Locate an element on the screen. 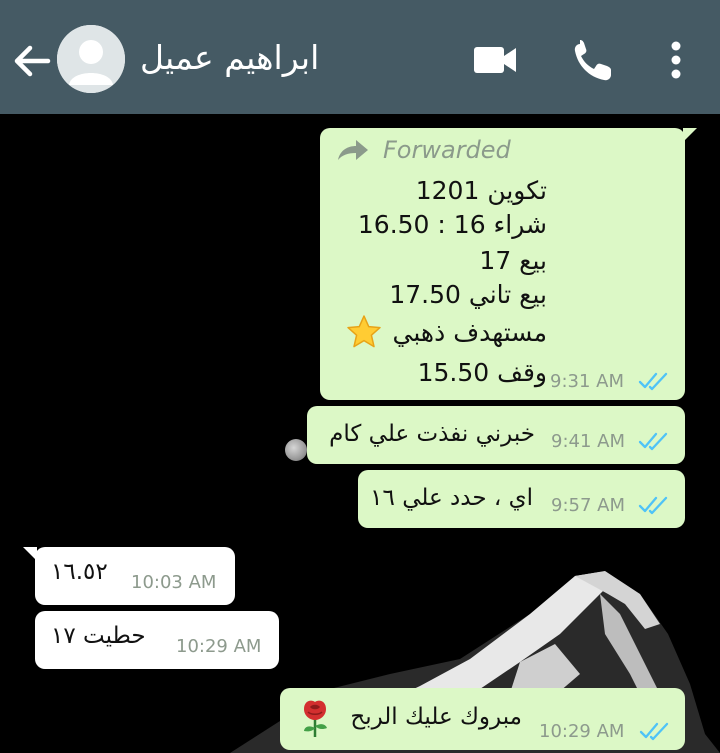  video-camera-icon is located at coordinates (495, 60).